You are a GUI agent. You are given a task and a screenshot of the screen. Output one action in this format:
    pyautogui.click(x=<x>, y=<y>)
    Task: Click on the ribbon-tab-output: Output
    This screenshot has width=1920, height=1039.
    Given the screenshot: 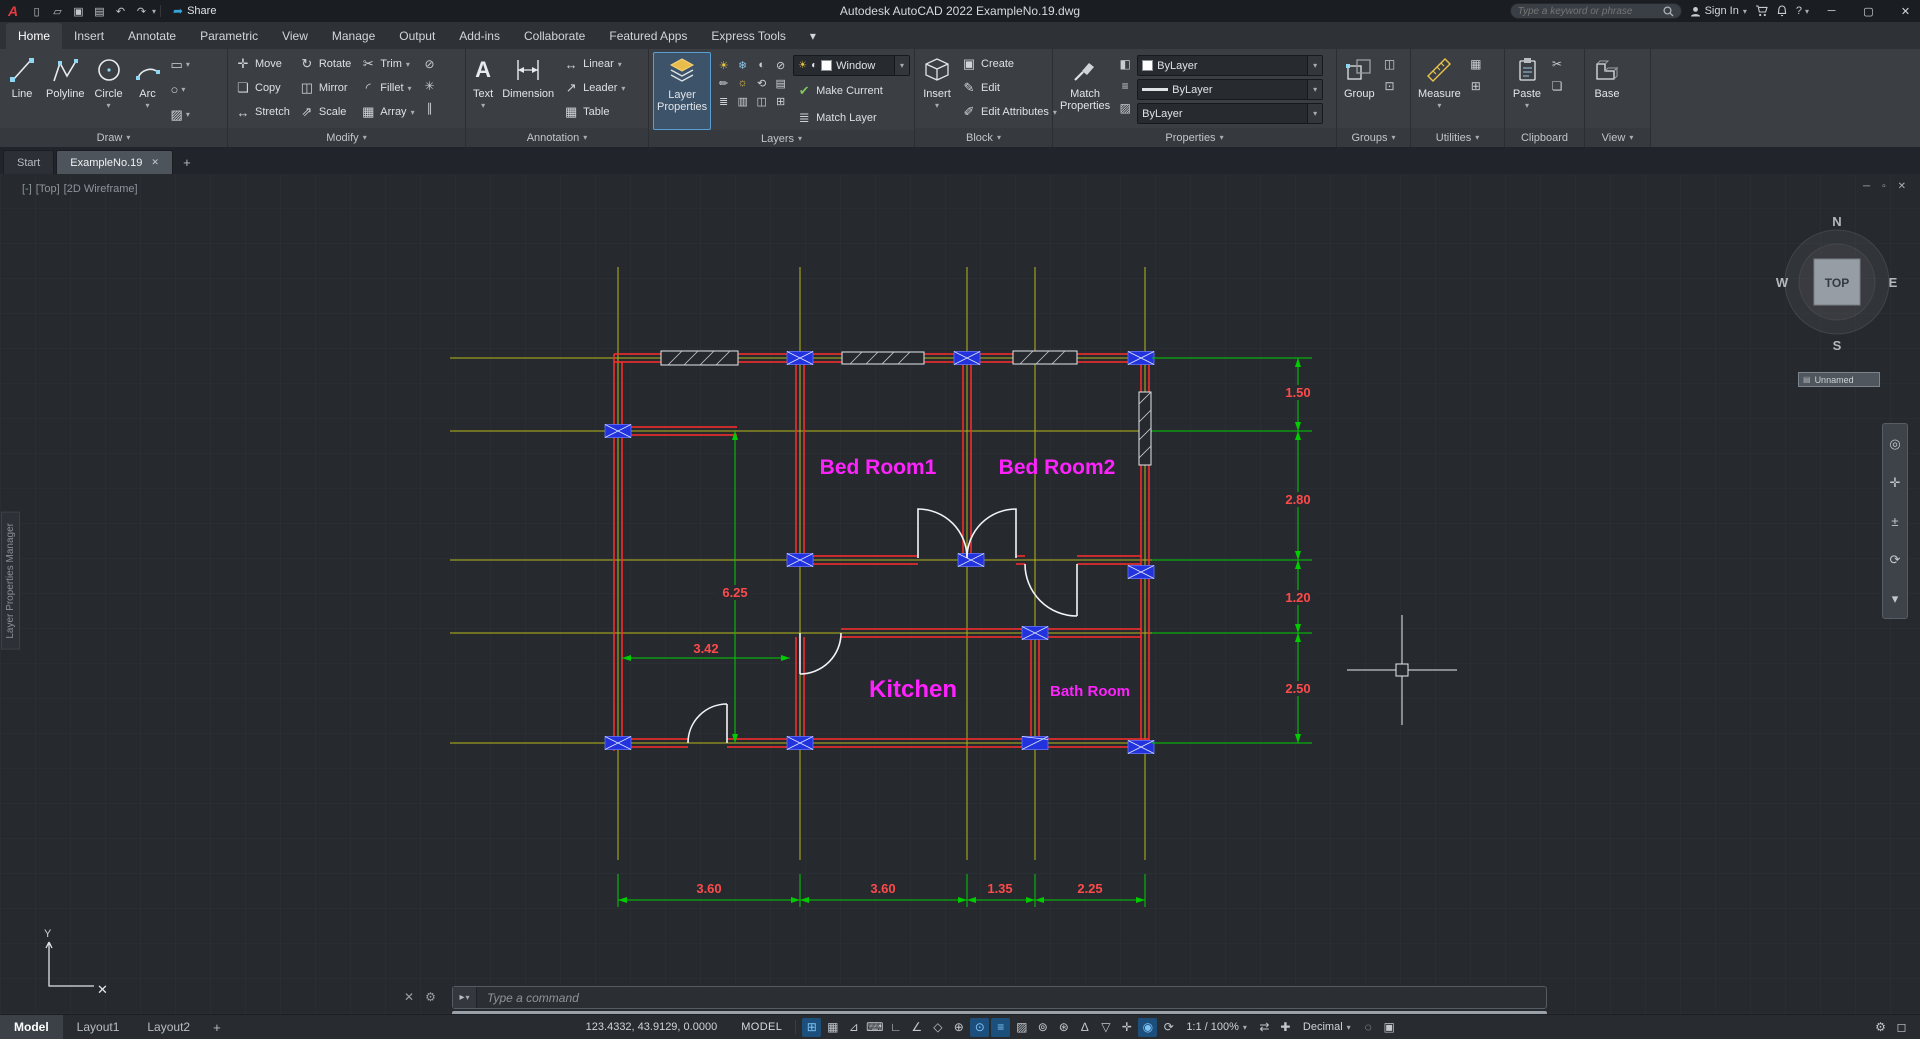 What is the action you would take?
    pyautogui.click(x=417, y=36)
    